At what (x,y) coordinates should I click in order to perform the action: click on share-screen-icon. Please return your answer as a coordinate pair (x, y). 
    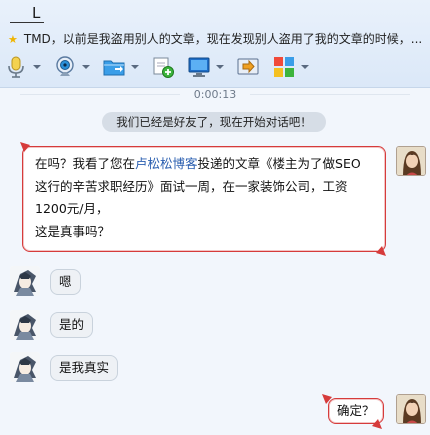
    Looking at the image, I should click on (248, 66).